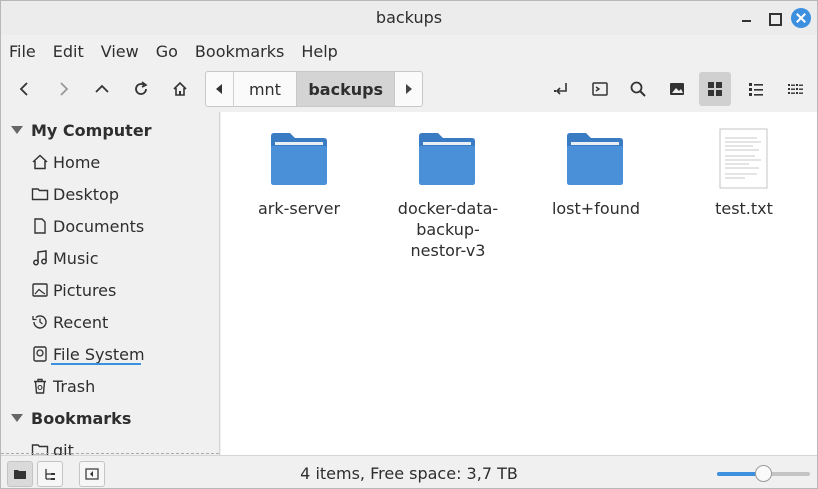 The width and height of the screenshot is (818, 489). I want to click on menu-go: Go, so click(167, 51).